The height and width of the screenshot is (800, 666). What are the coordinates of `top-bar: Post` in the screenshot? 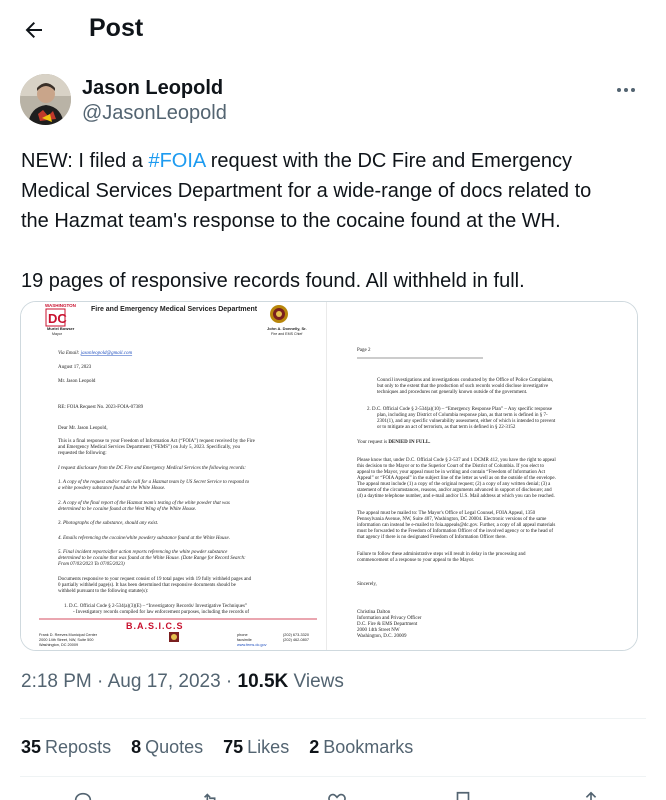 It's located at (333, 30).